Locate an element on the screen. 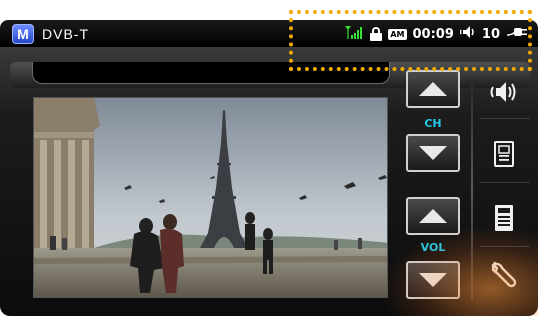 The width and height of the screenshot is (538, 316). channel-down-button is located at coordinates (433, 153).